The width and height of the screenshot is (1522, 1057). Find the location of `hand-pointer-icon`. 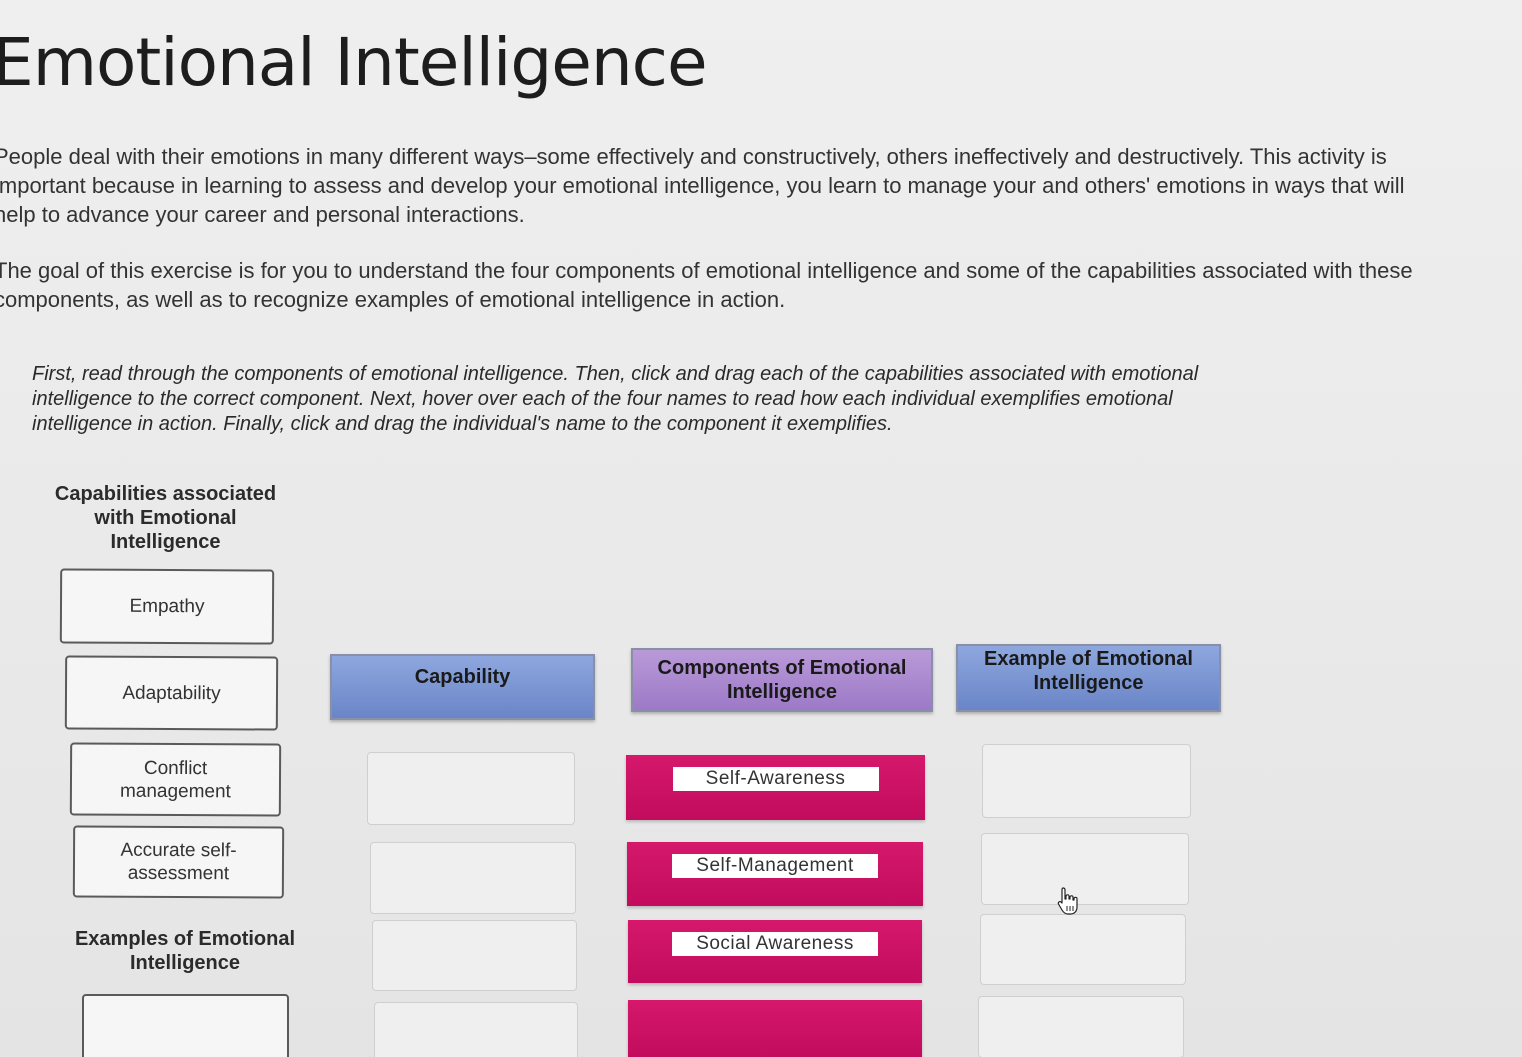

hand-pointer-icon is located at coordinates (1067, 901).